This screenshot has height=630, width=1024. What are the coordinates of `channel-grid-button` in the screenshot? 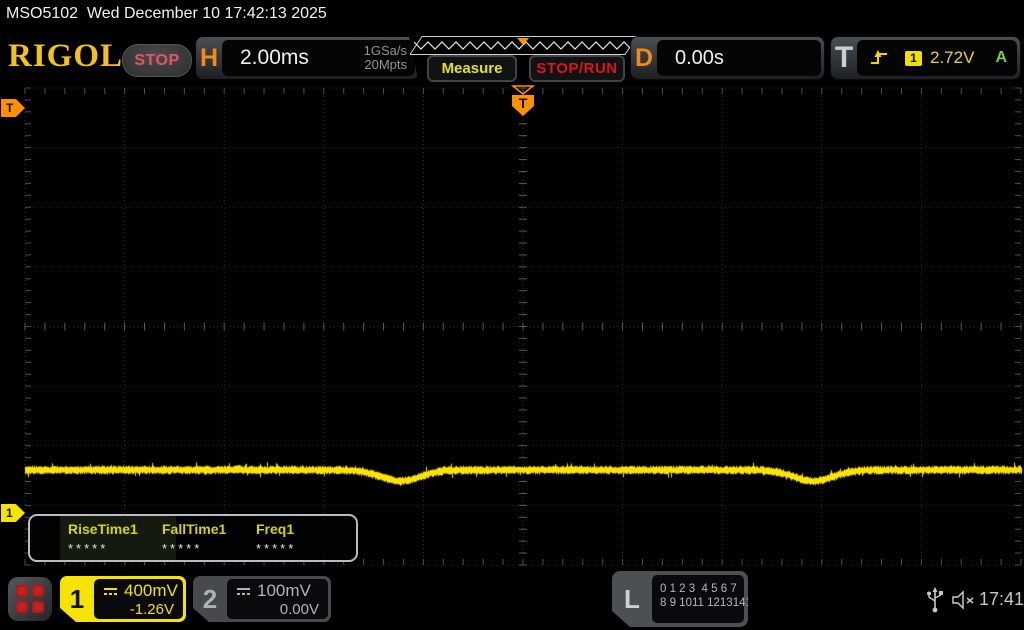 It's located at (30, 599).